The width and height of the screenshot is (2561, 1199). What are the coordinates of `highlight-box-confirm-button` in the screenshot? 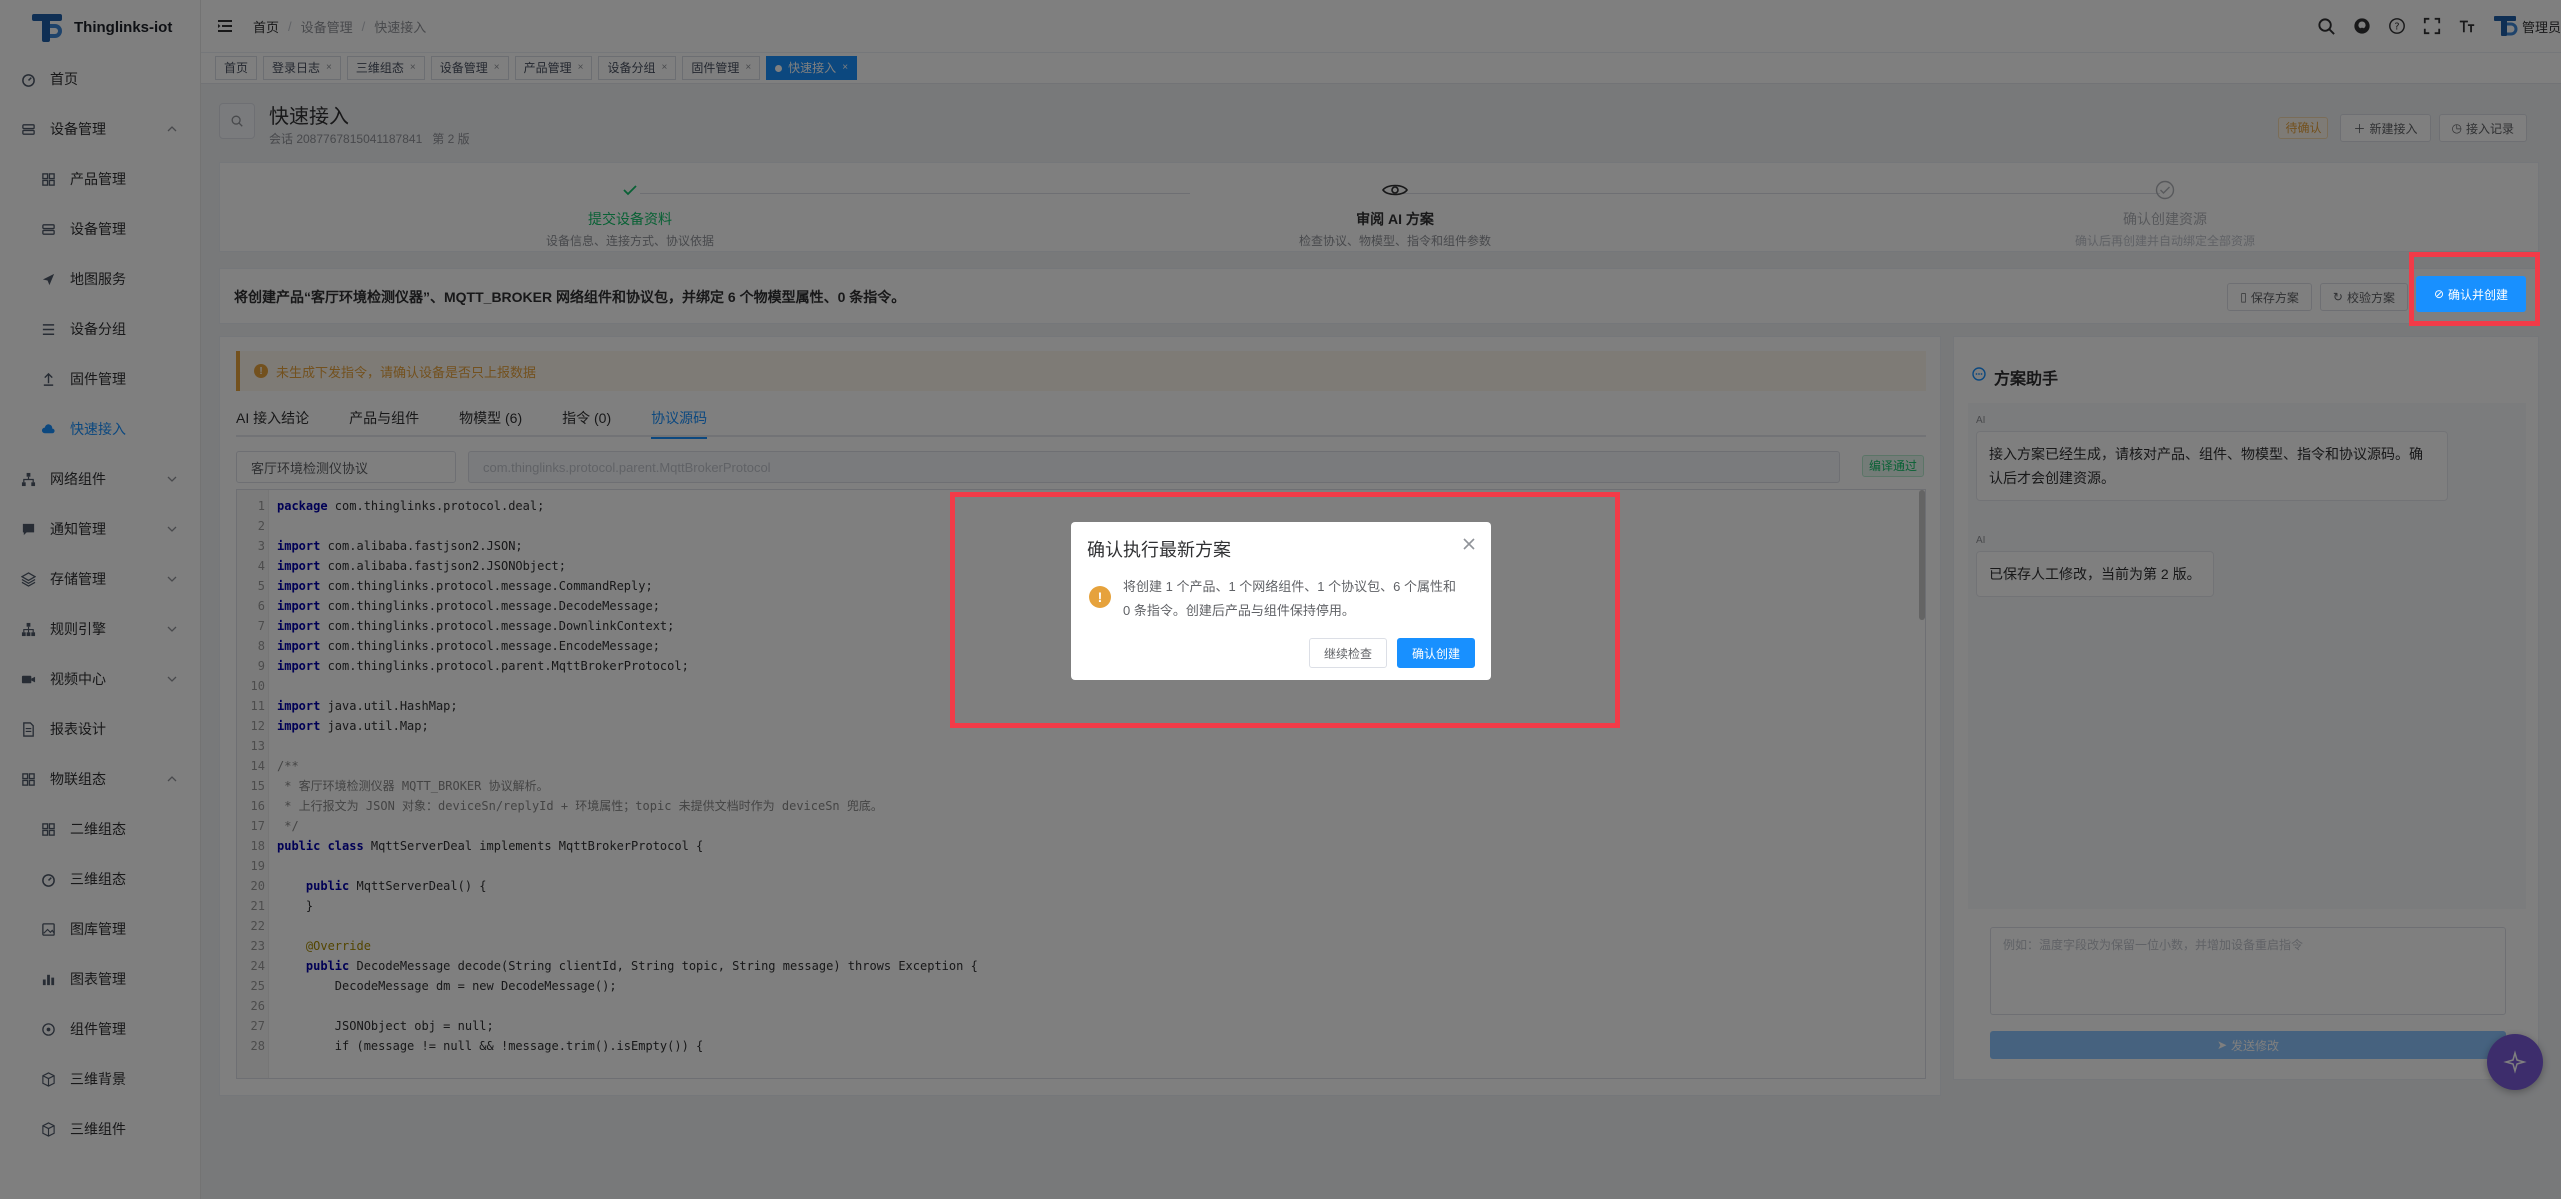 It's located at (2474, 289).